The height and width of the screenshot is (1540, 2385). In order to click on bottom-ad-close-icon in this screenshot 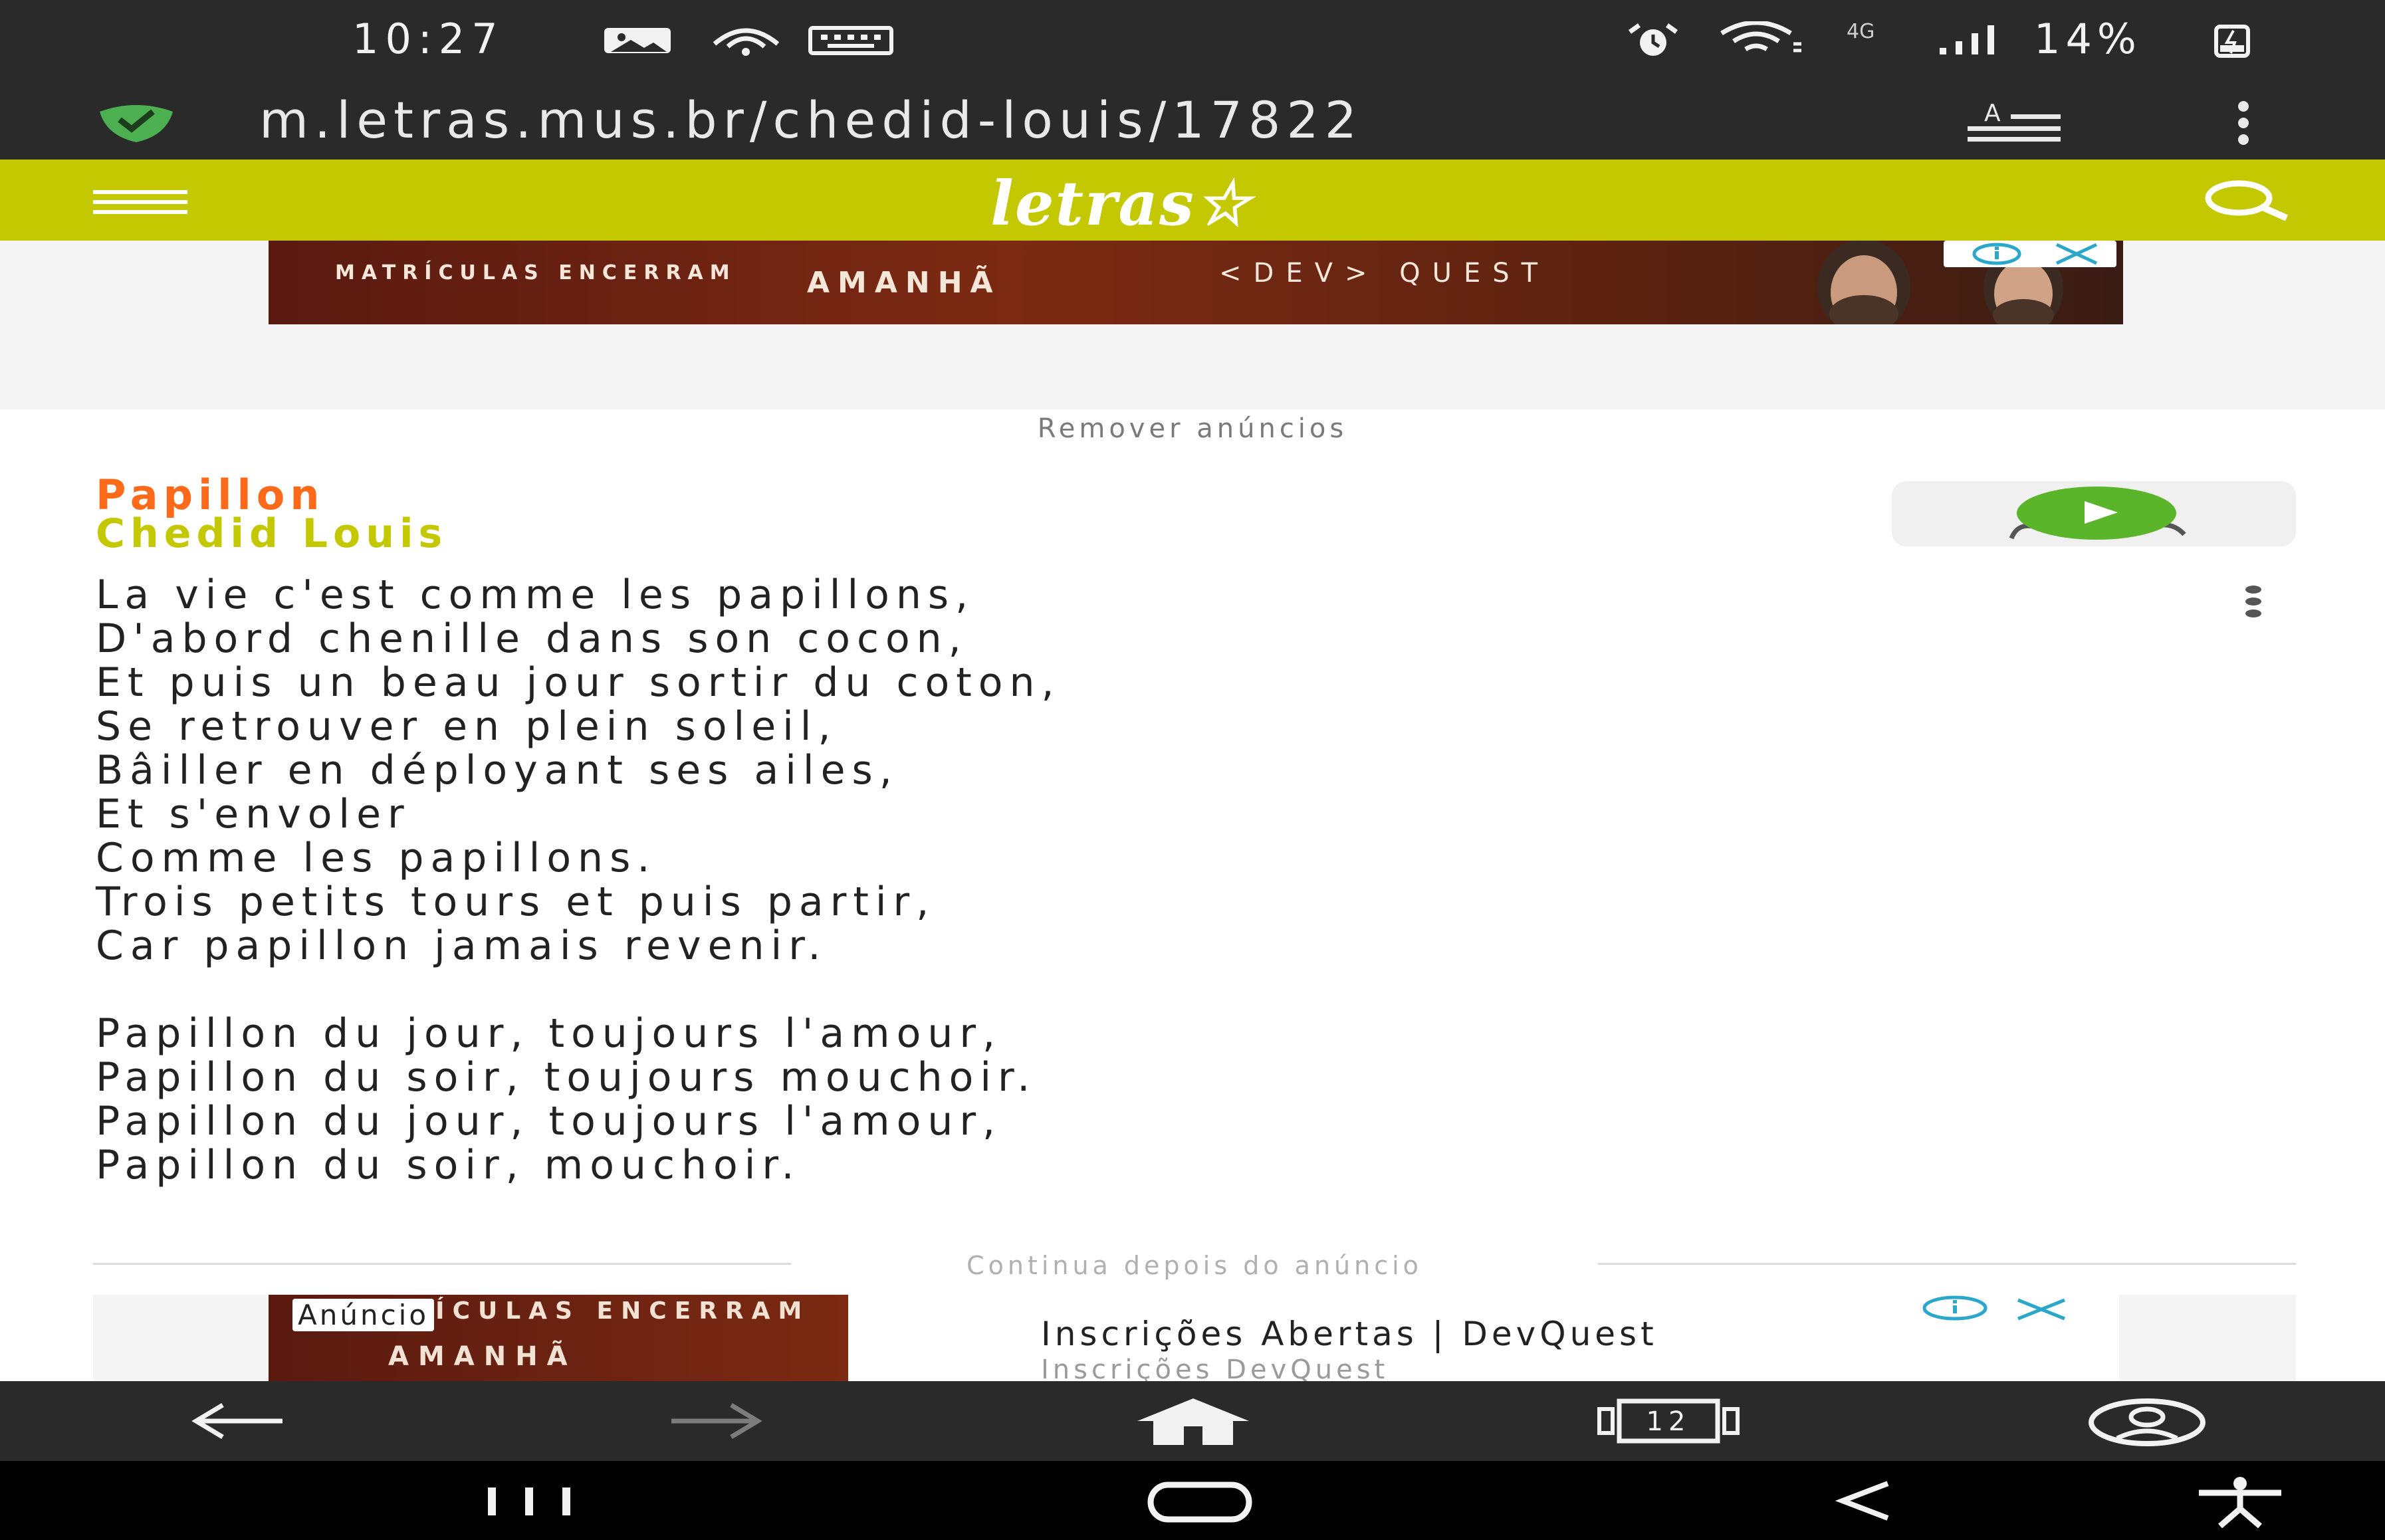, I will do `click(2041, 1310)`.